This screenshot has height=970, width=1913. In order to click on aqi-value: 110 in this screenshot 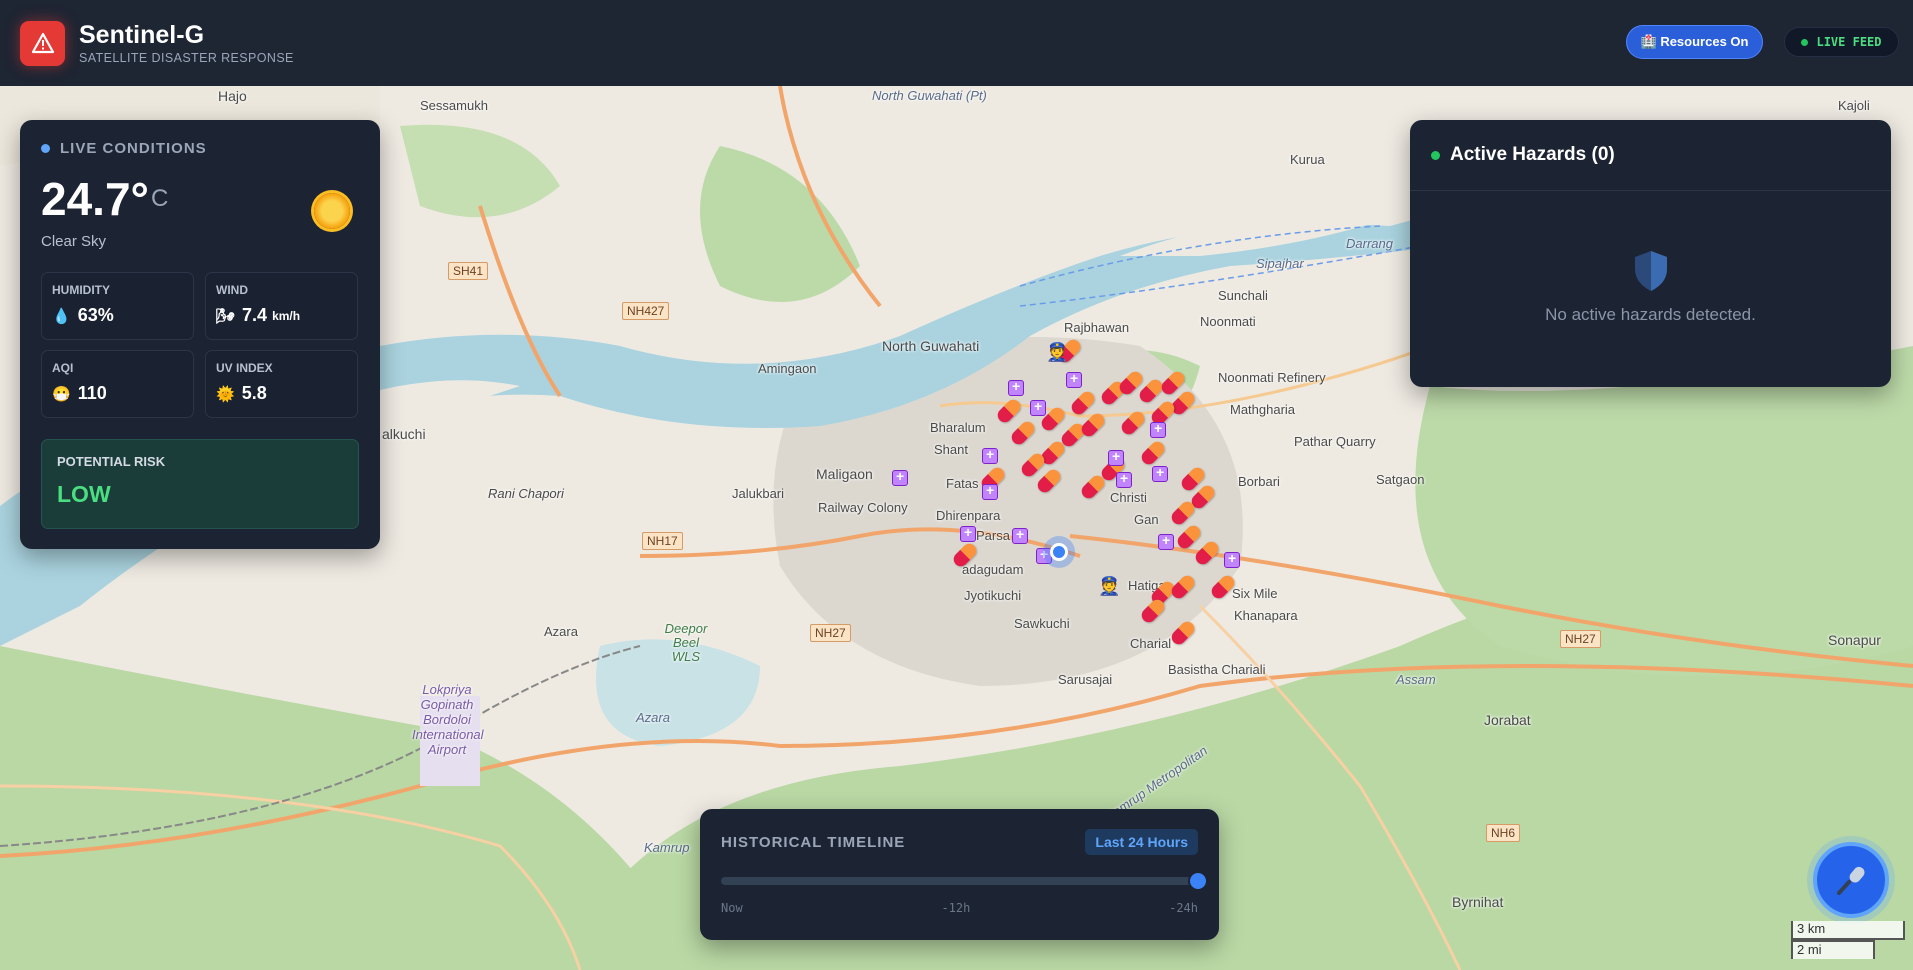, I will do `click(92, 393)`.